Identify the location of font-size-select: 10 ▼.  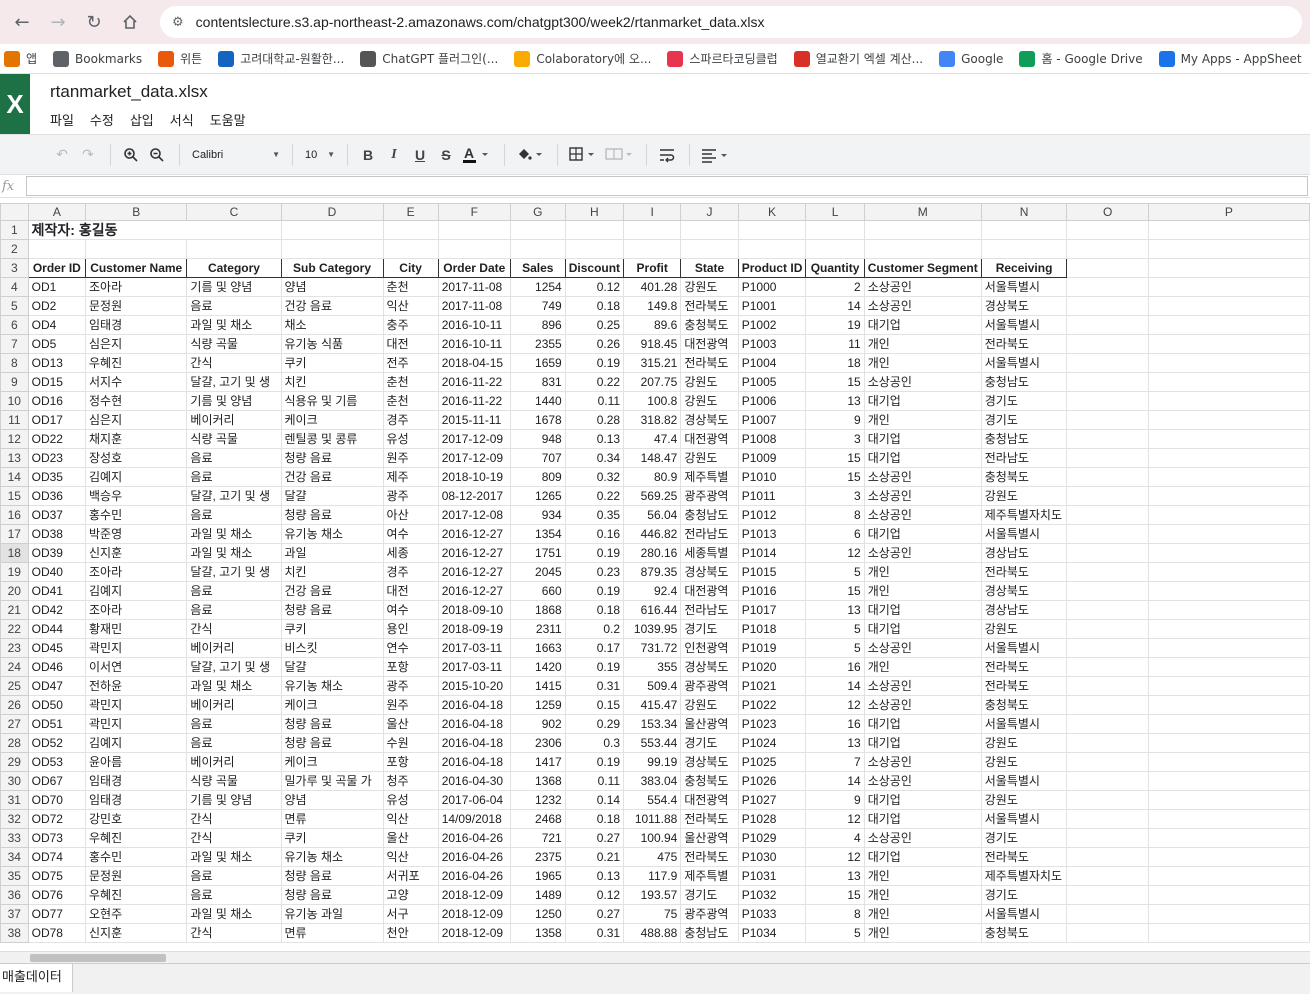
(320, 155).